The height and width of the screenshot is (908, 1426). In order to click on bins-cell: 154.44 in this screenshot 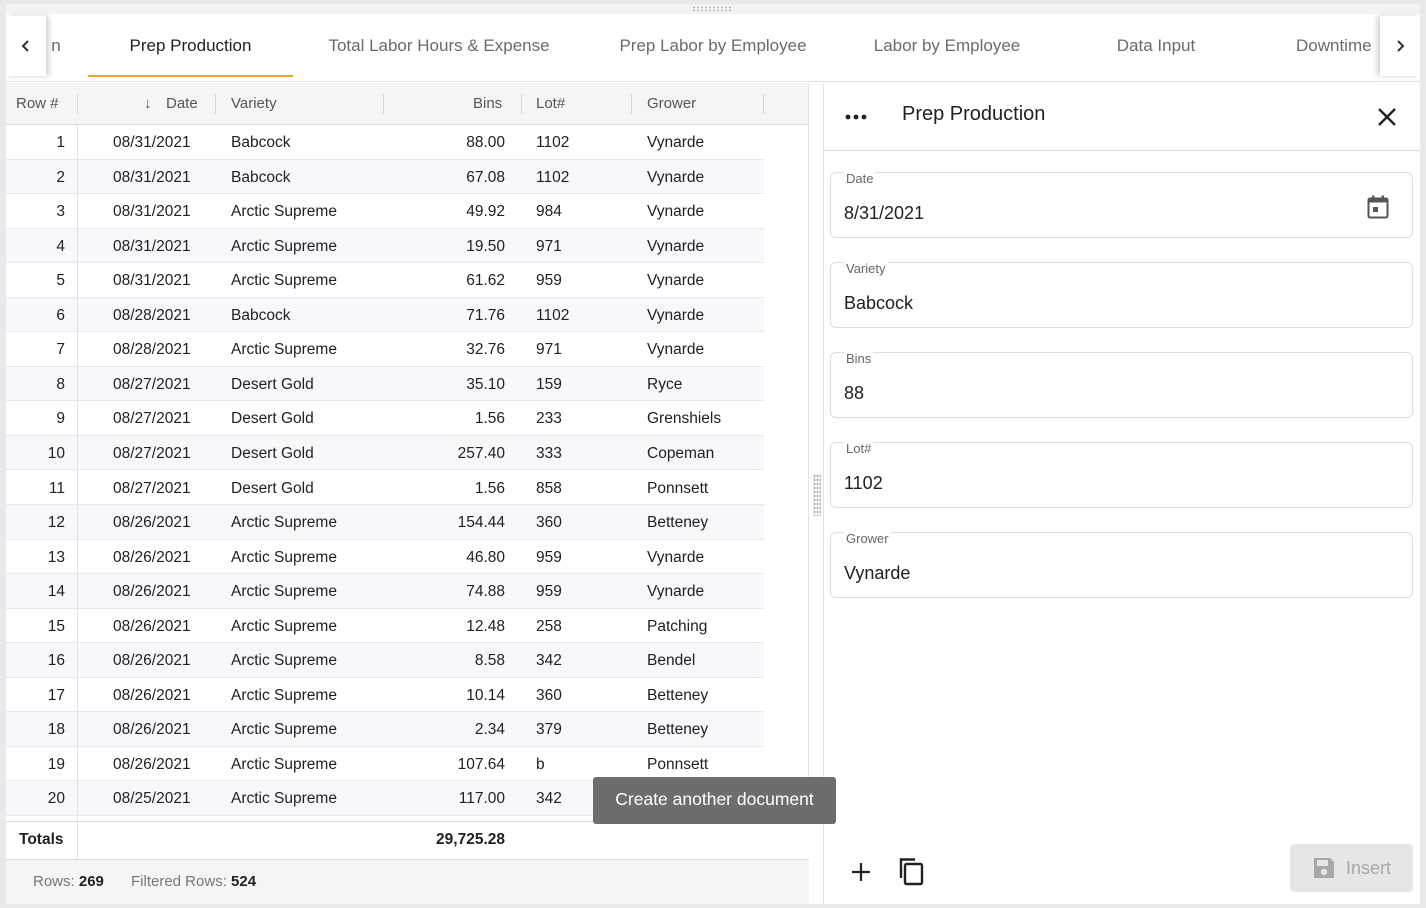, I will do `click(445, 522)`.